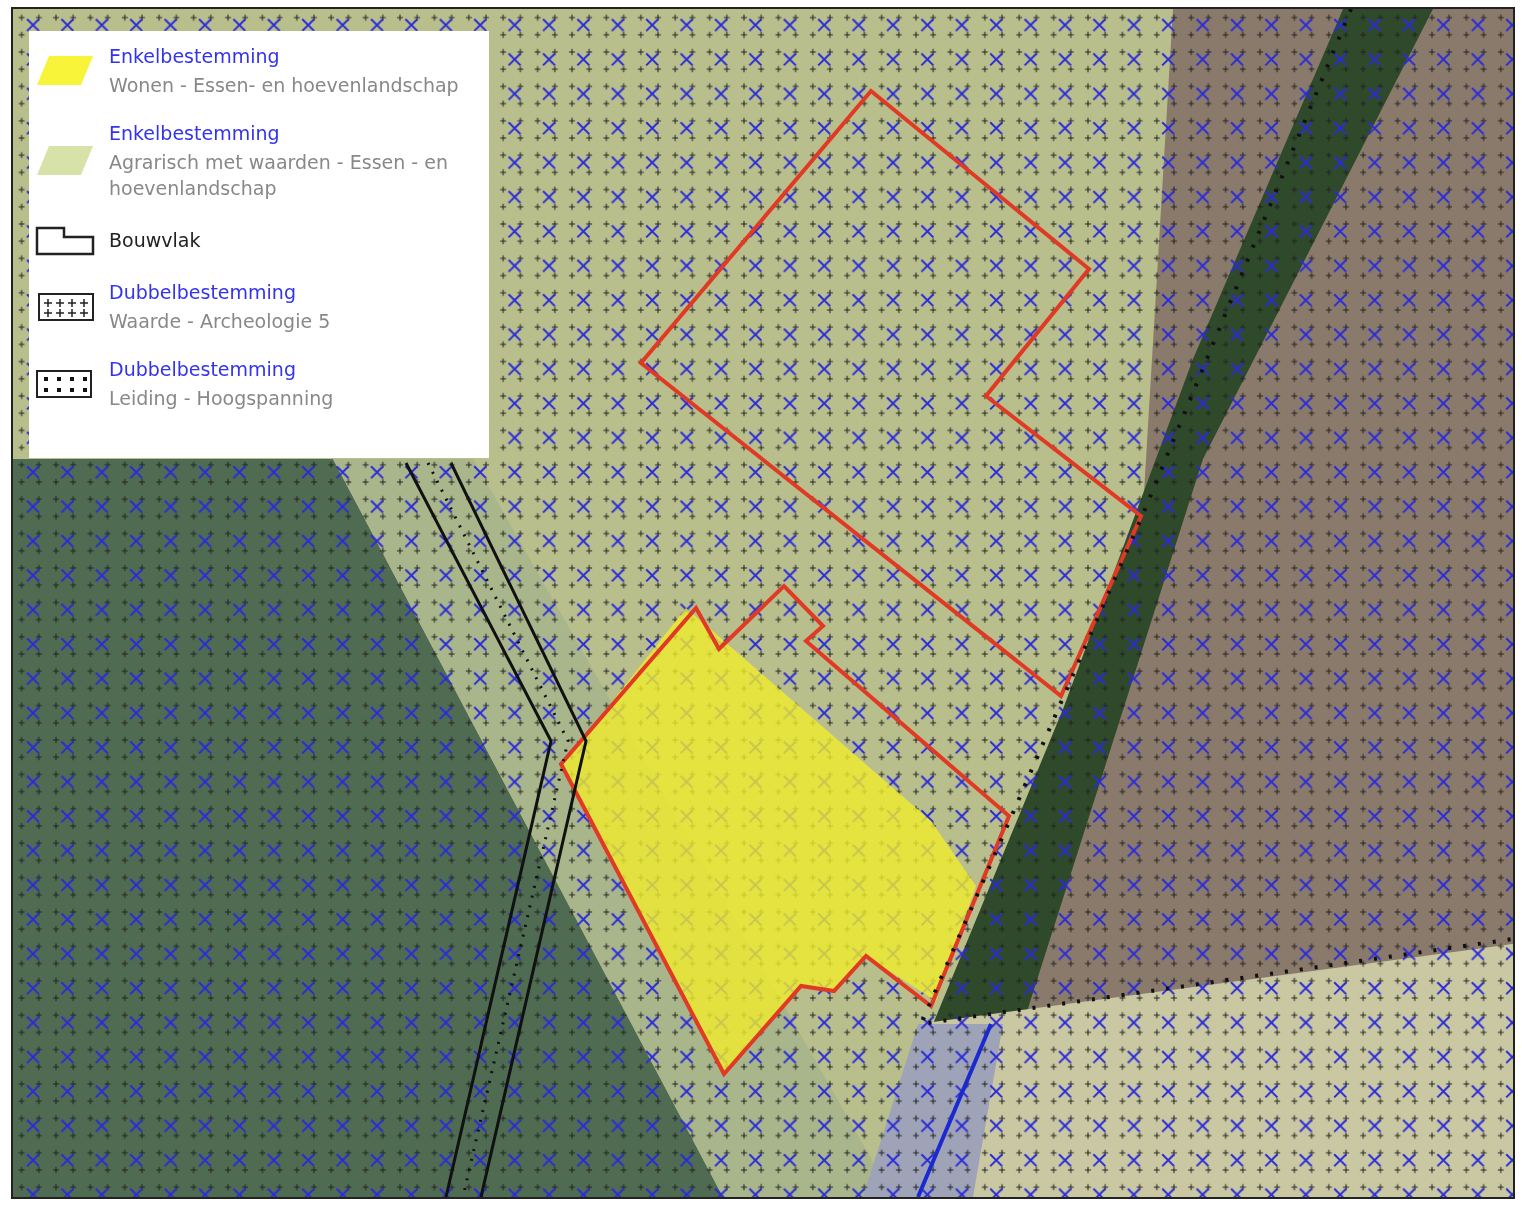  Describe the element at coordinates (220, 321) in the screenshot. I see `legend-description: Waarde - Archeologie 5` at that location.